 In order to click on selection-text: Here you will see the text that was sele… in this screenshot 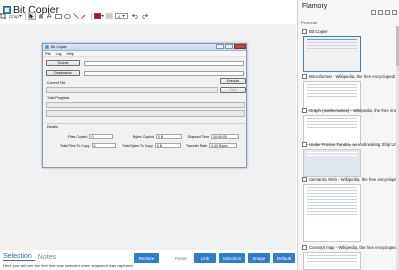, I will do `click(68, 265)`.